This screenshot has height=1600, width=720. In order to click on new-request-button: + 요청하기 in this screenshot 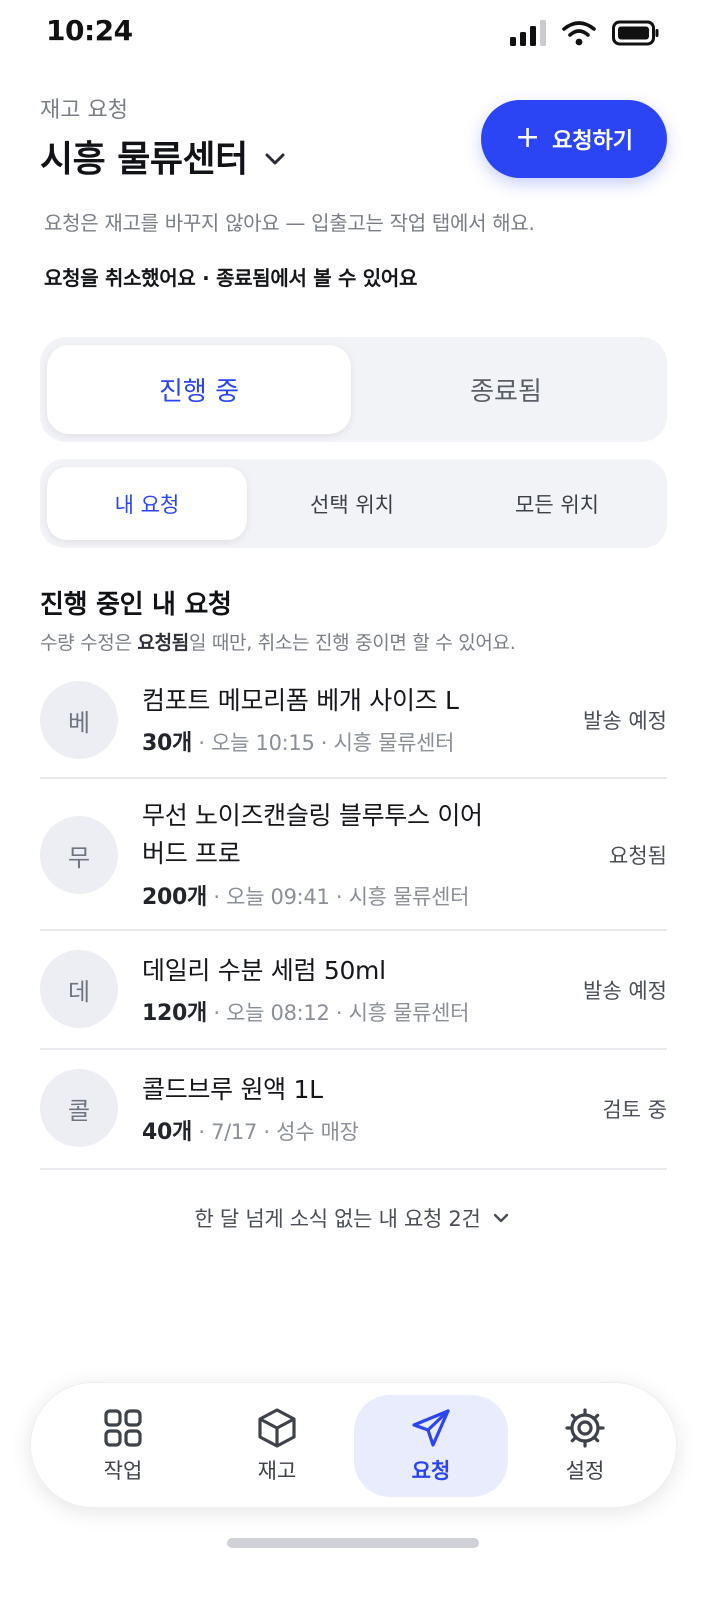, I will do `click(574, 139)`.